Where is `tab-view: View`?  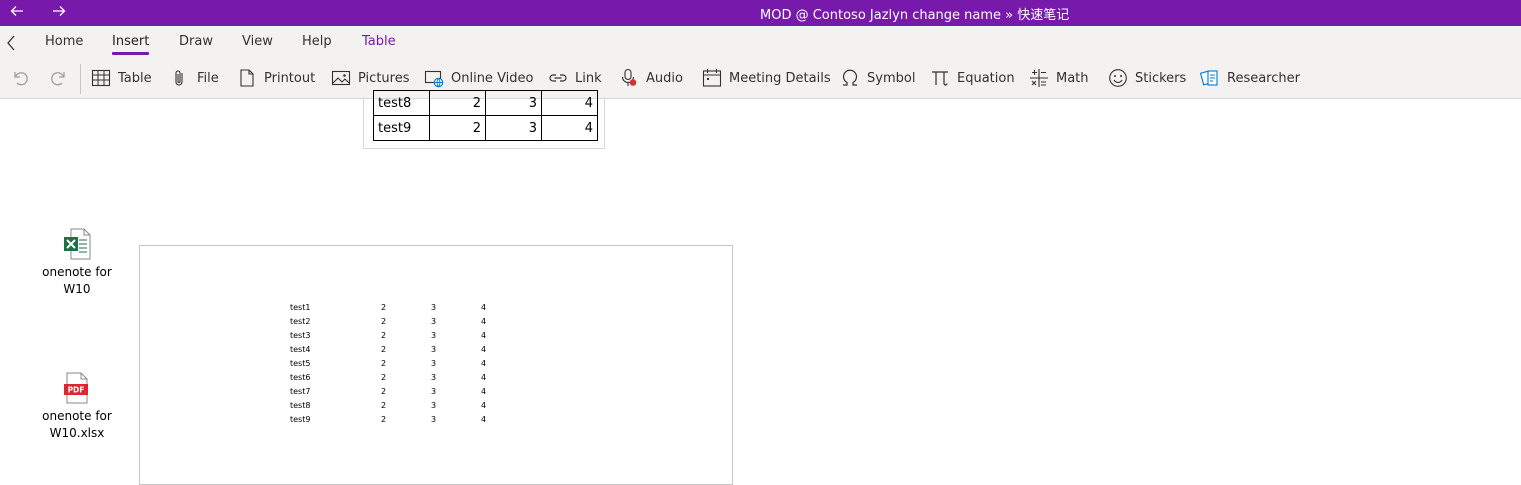 tab-view: View is located at coordinates (257, 41).